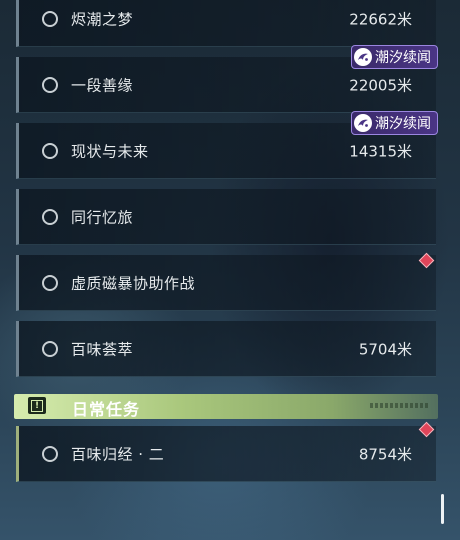 The image size is (460, 540). What do you see at coordinates (106, 409) in the screenshot?
I see `daily-section-title: 日常任务` at bounding box center [106, 409].